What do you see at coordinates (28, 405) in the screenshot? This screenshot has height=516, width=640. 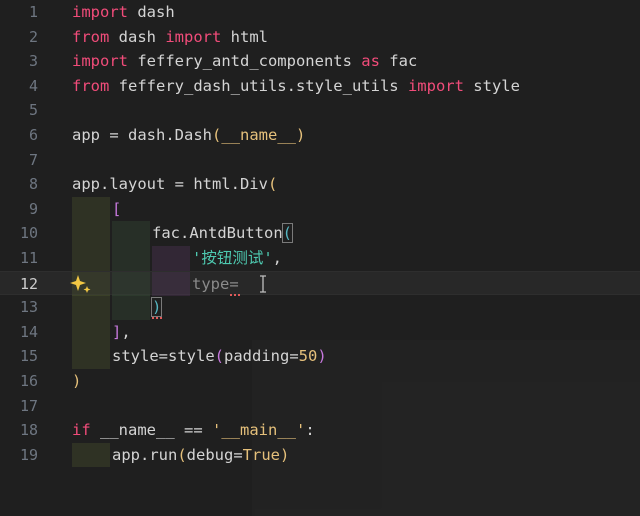 I see `line-number: 17` at bounding box center [28, 405].